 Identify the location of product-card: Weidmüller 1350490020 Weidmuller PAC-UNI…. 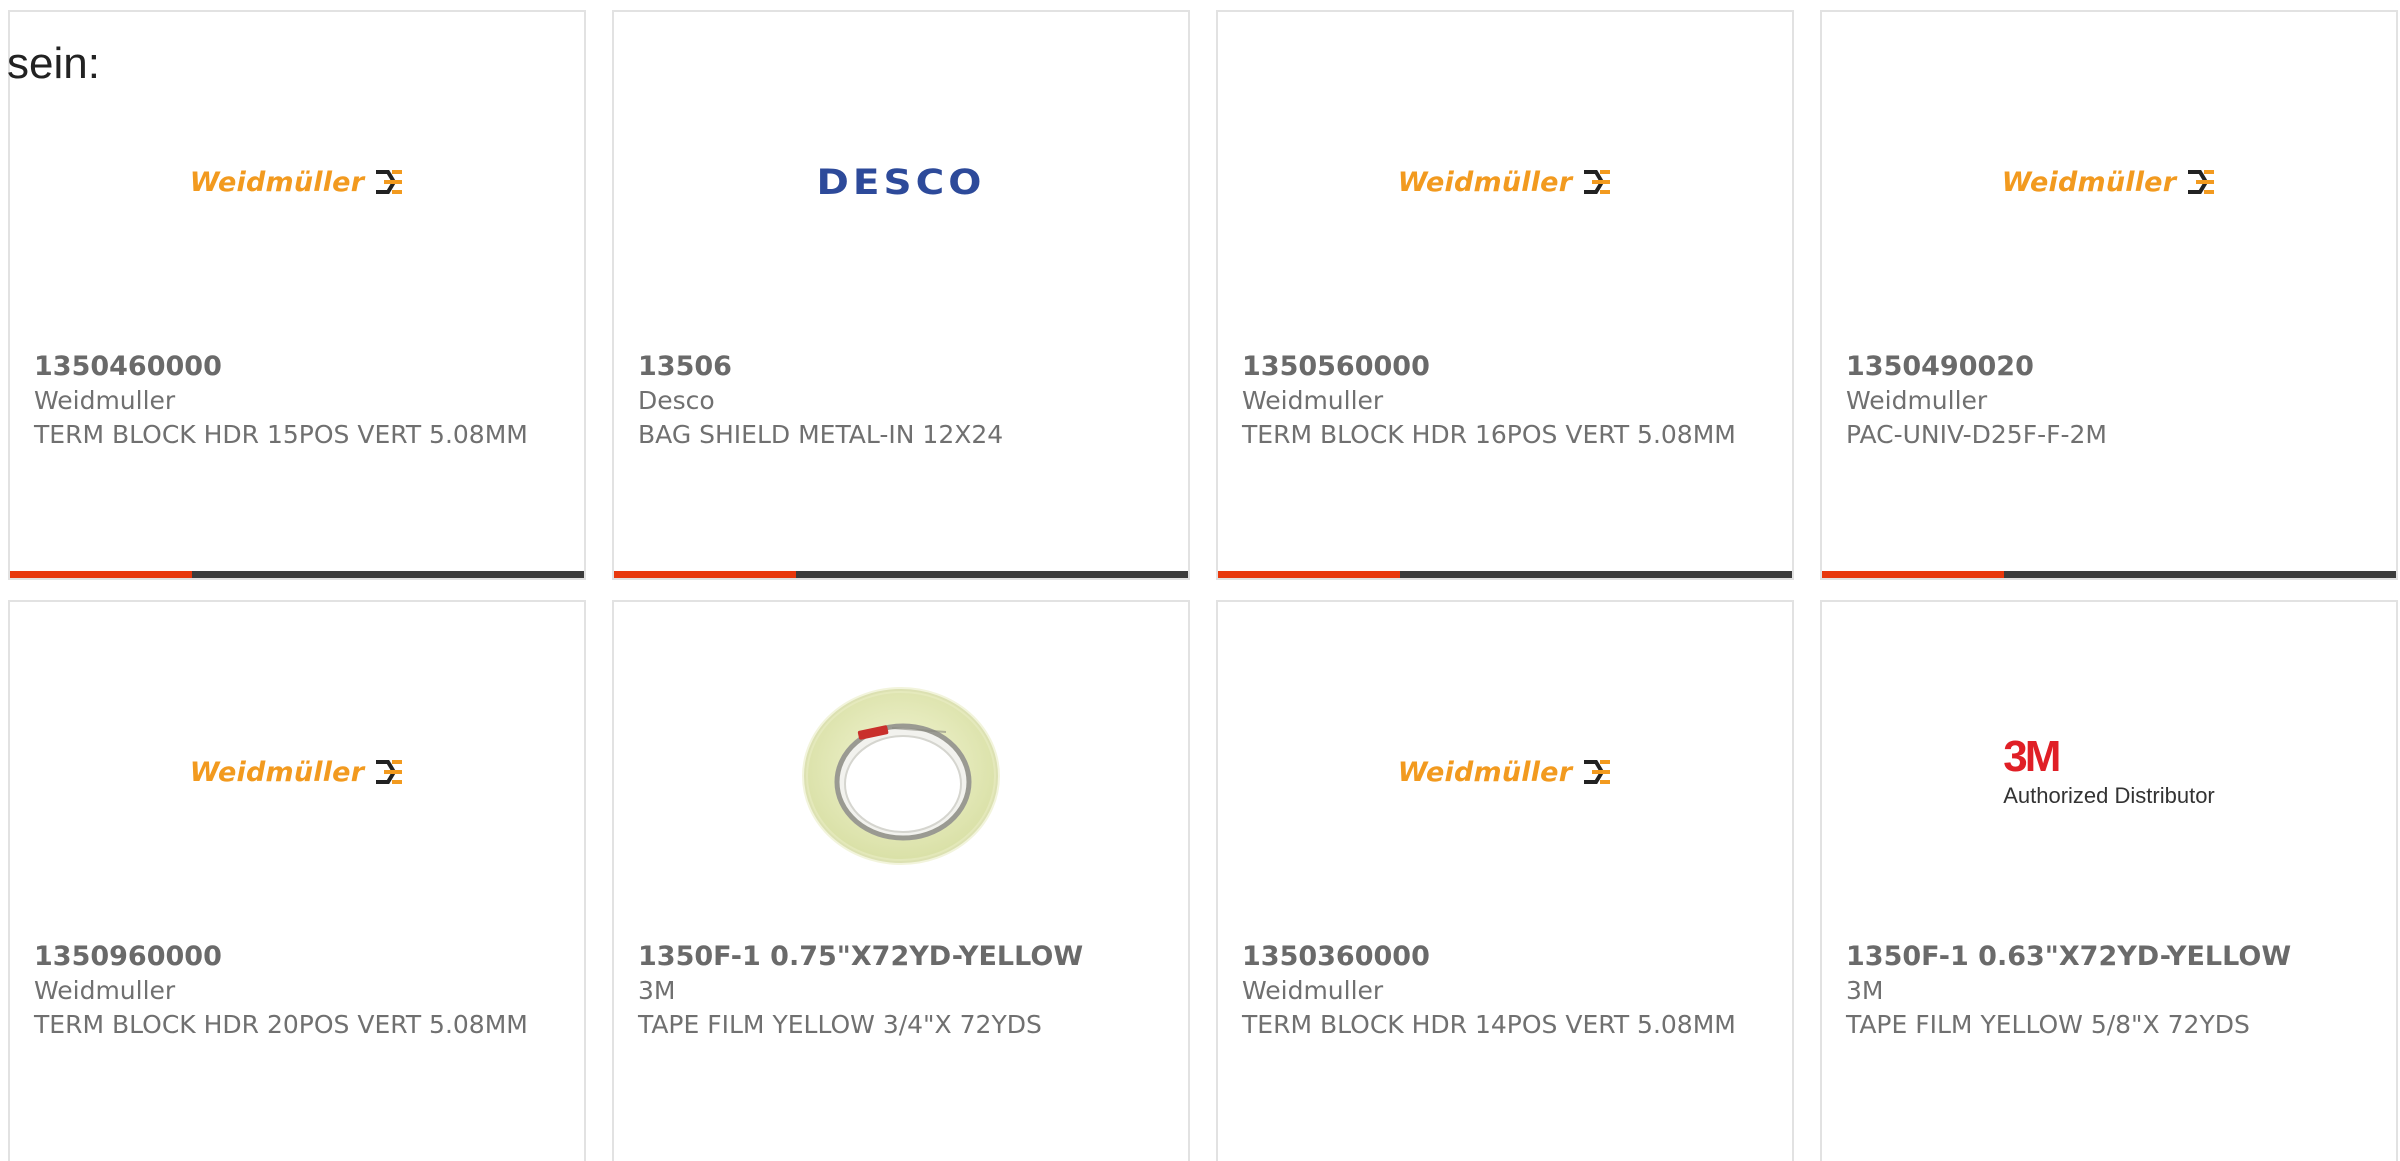
(2109, 295).